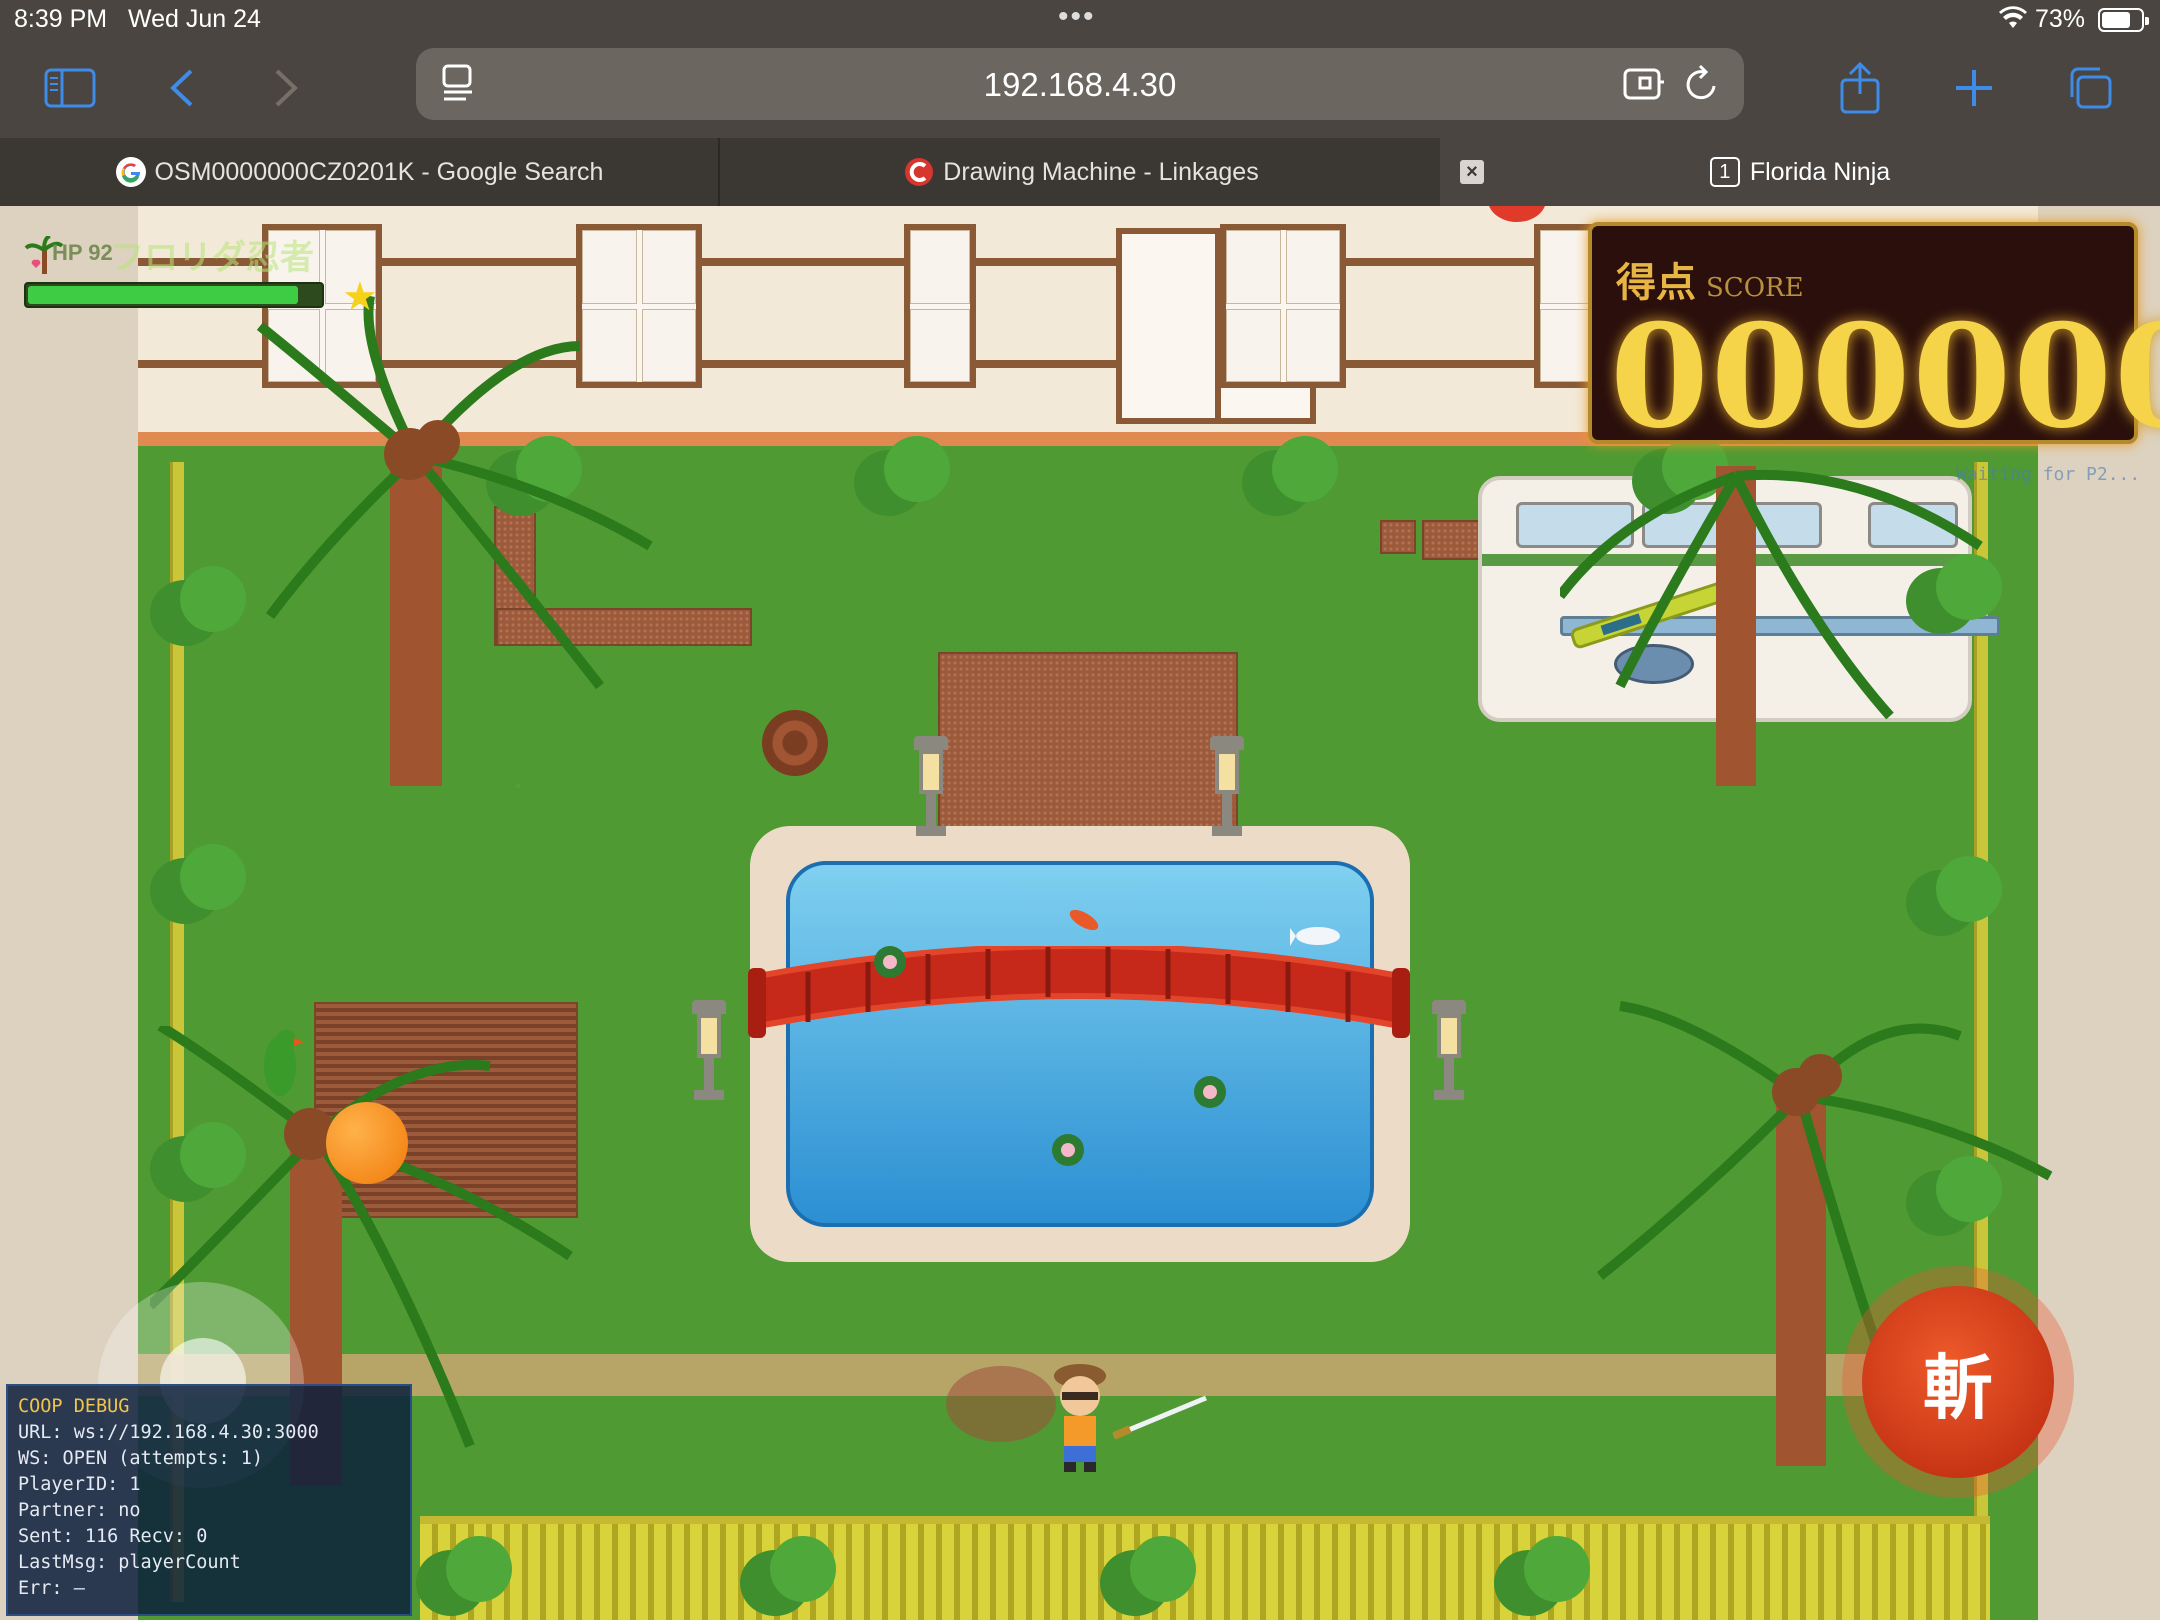 The image size is (2160, 1620). What do you see at coordinates (286, 88) in the screenshot?
I see `forward-icon` at bounding box center [286, 88].